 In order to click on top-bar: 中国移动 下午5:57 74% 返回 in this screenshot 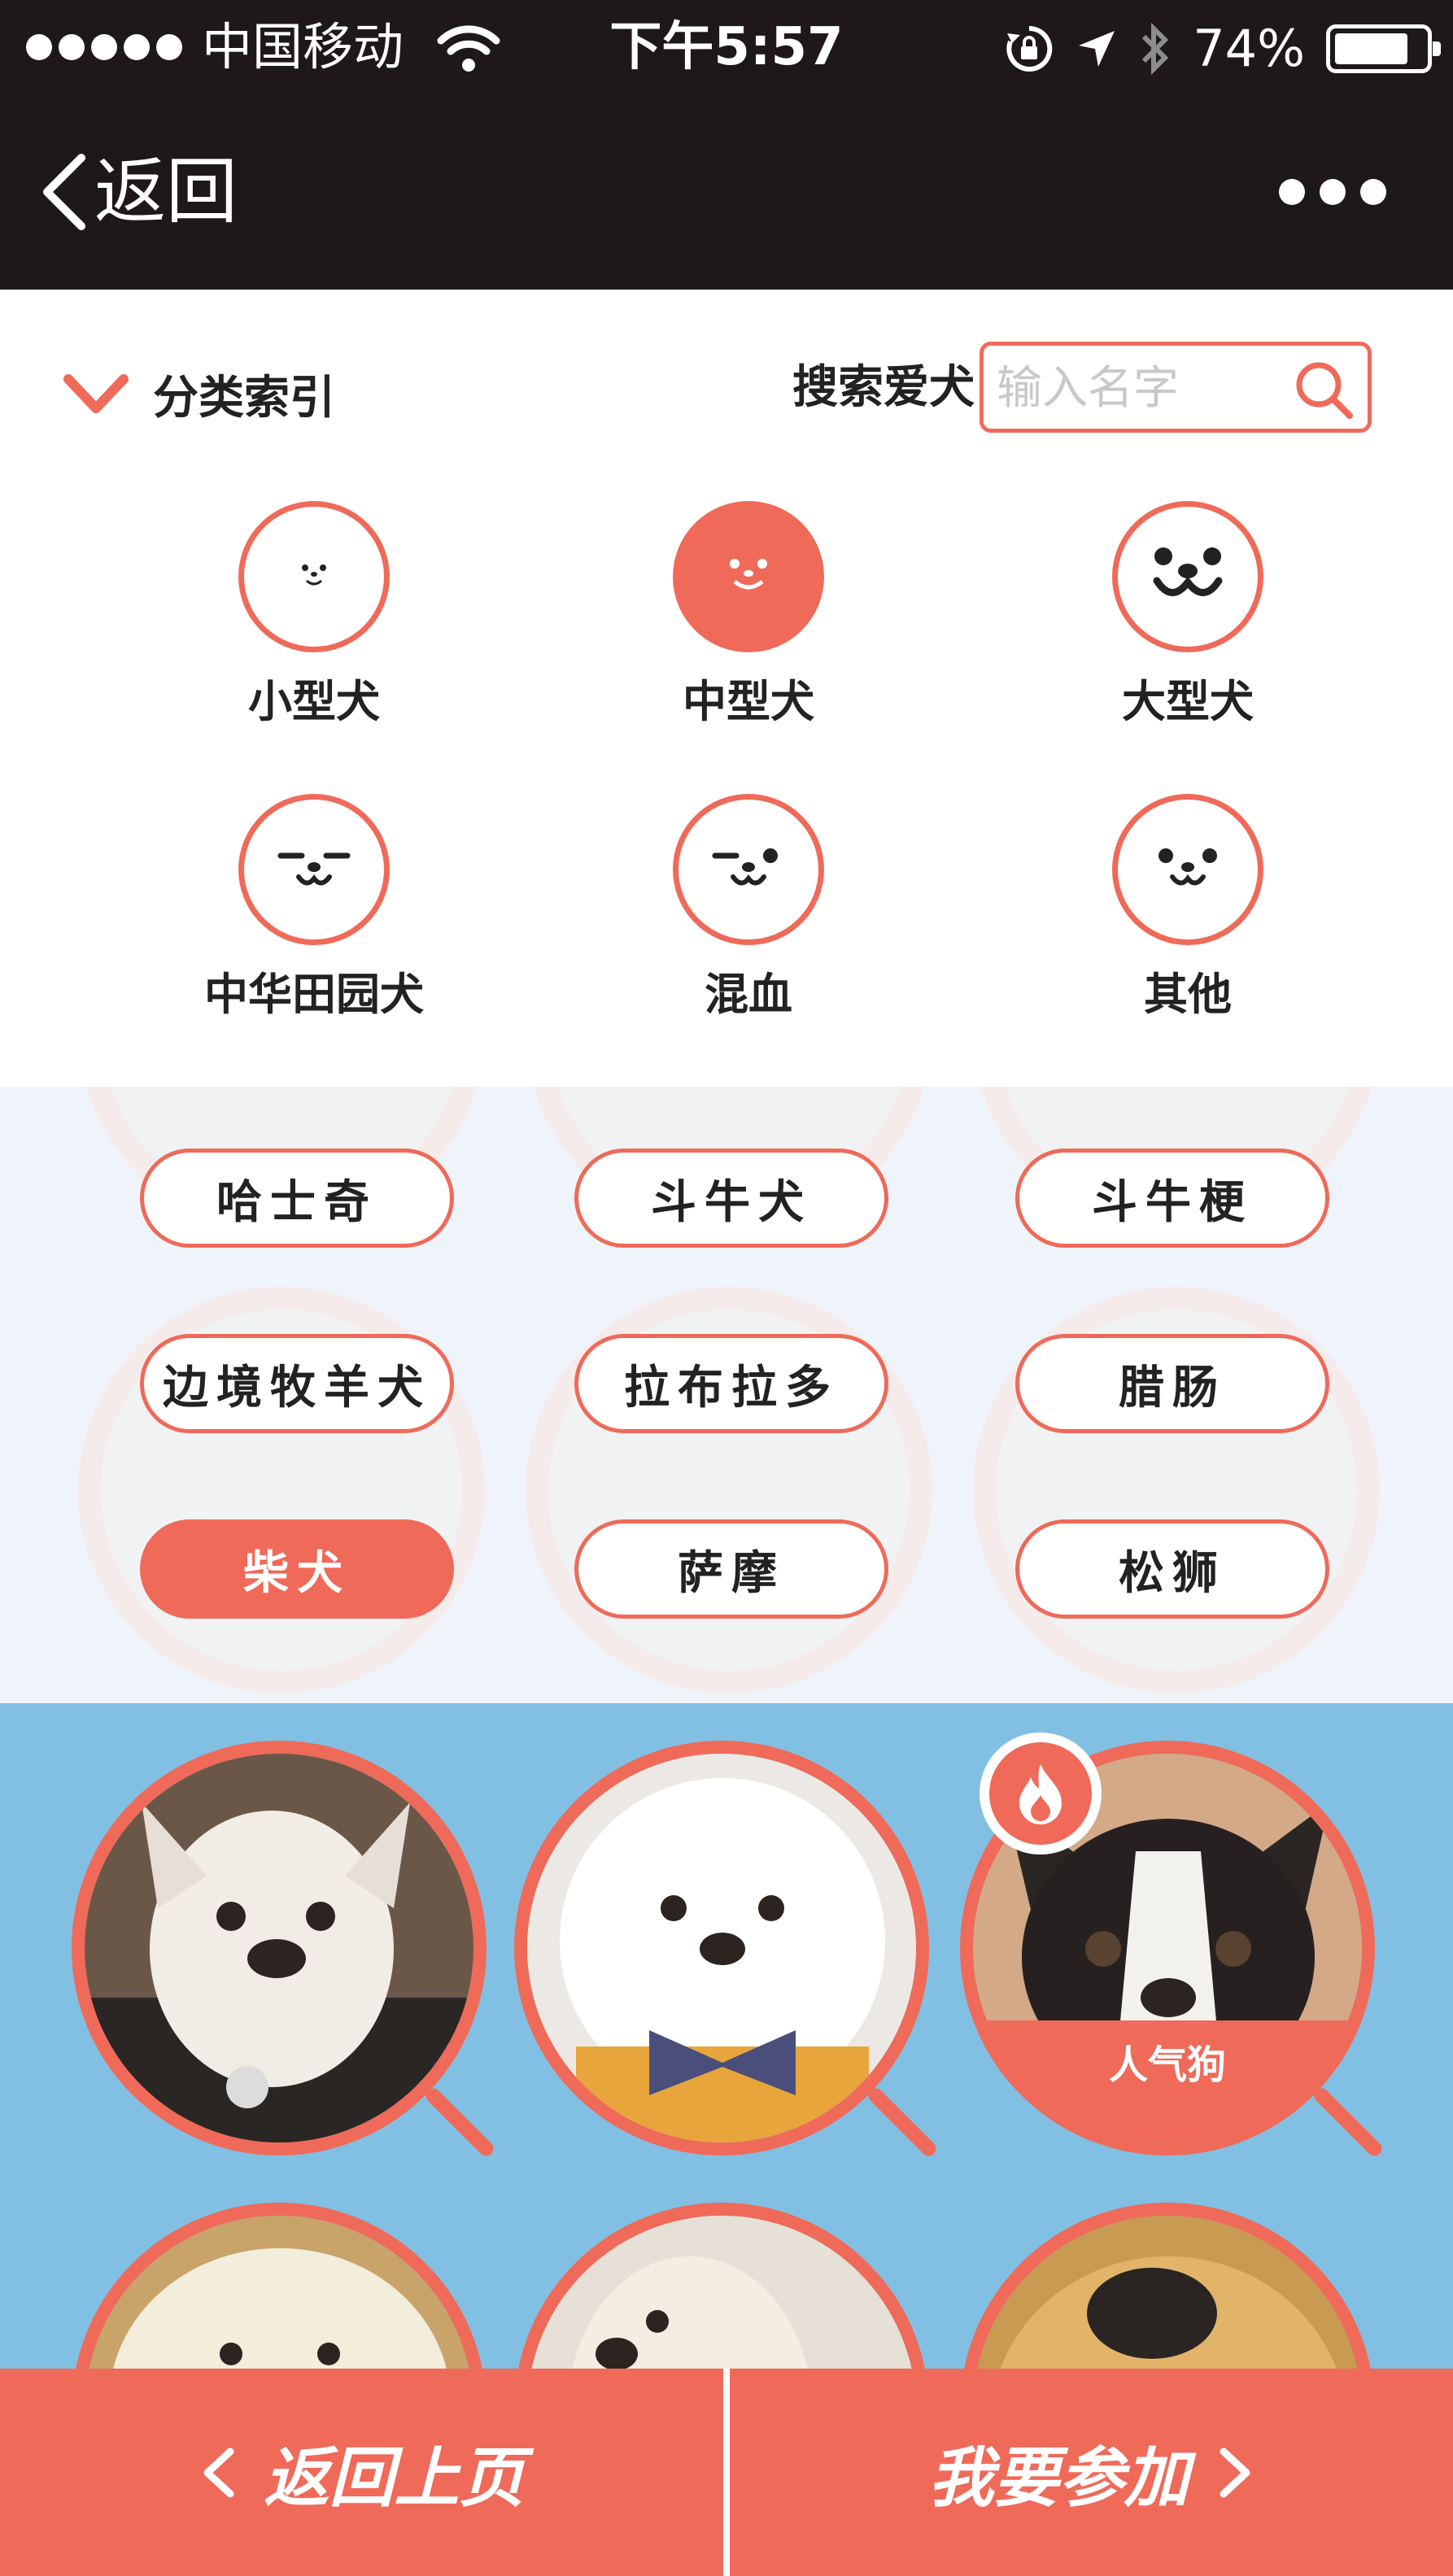, I will do `click(727, 145)`.